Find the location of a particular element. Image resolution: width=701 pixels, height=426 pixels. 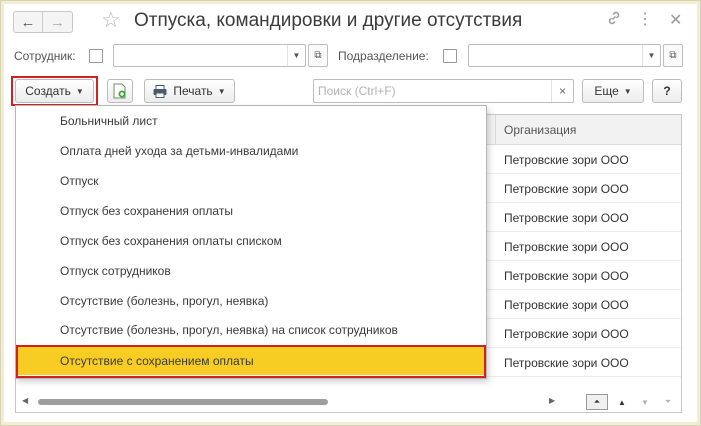

arrow-left-icon: ← is located at coordinates (28, 22).